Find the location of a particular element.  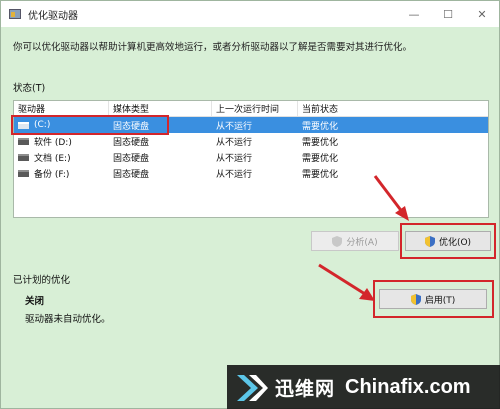

column-header-current-status: 当前状态 is located at coordinates (393, 108).